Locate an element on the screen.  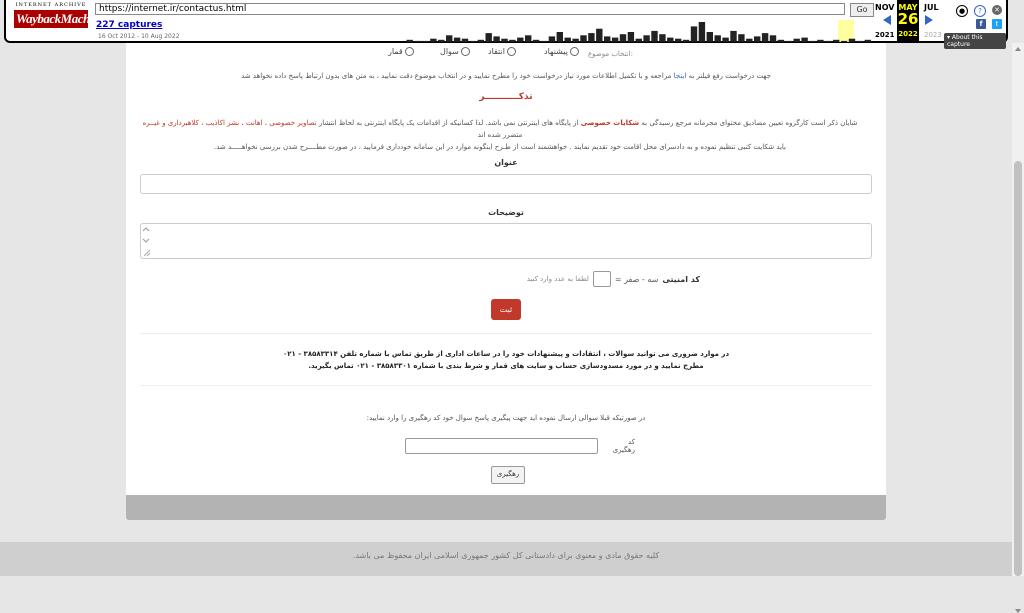
scroll-up-icon is located at coordinates (1018, 49).